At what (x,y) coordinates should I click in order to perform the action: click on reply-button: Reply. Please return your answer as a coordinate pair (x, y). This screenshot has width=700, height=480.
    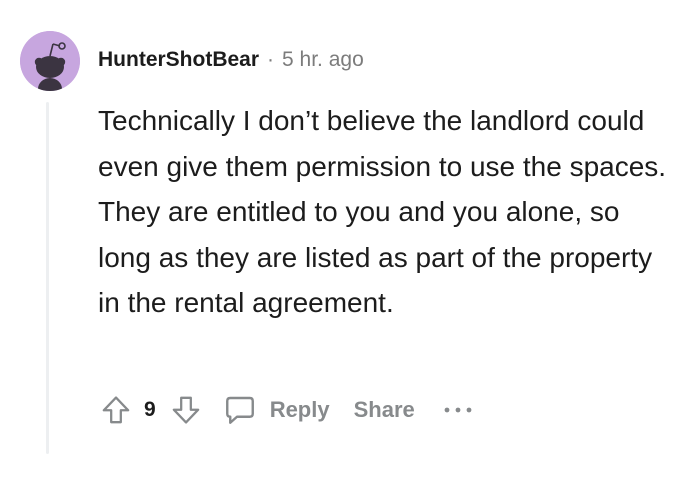
    Looking at the image, I should click on (276, 410).